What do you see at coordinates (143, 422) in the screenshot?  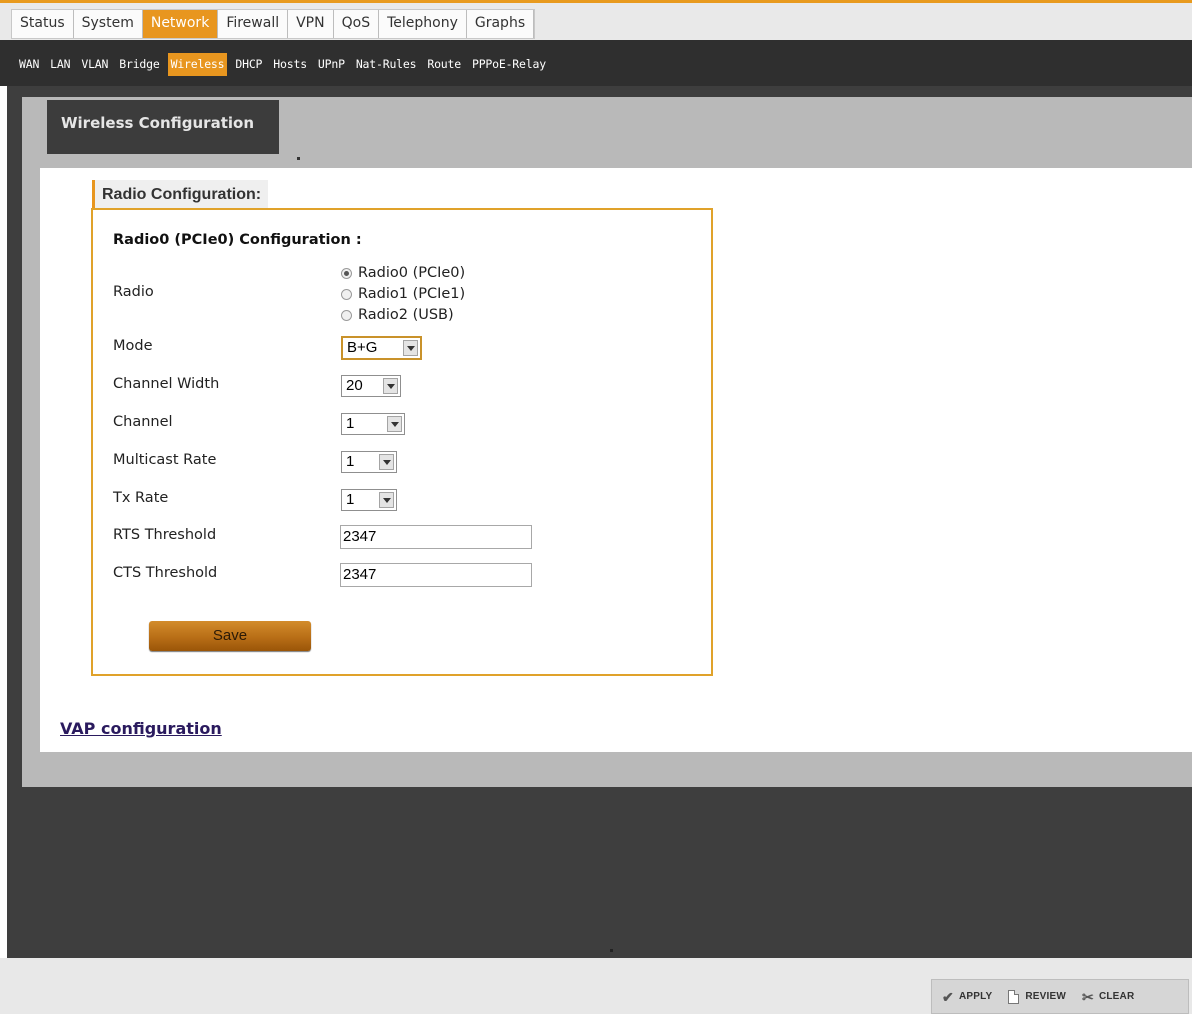 I see `channel-label: Channel` at bounding box center [143, 422].